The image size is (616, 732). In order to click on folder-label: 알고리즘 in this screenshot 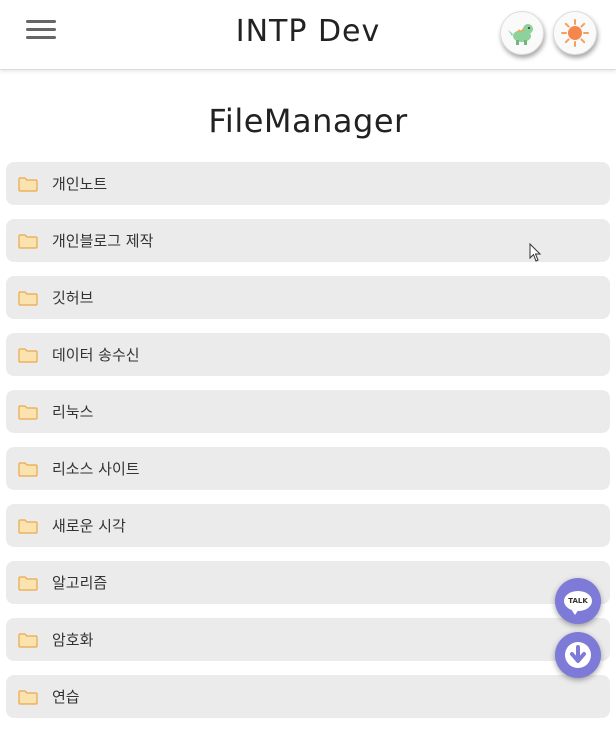, I will do `click(80, 583)`.